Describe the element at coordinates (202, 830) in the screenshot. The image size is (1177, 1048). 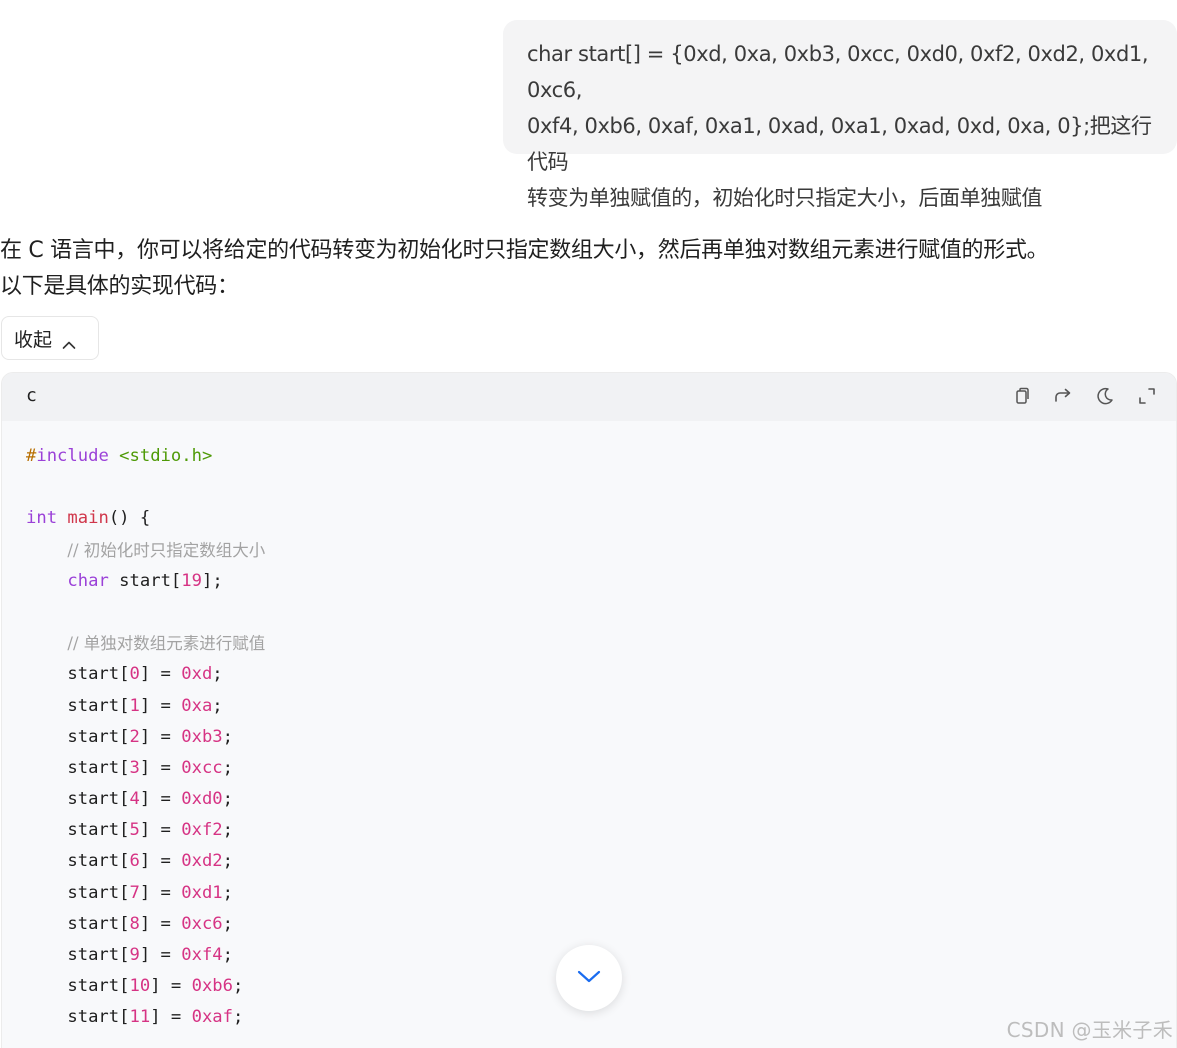
I see `assigned-value: 0xf2` at that location.